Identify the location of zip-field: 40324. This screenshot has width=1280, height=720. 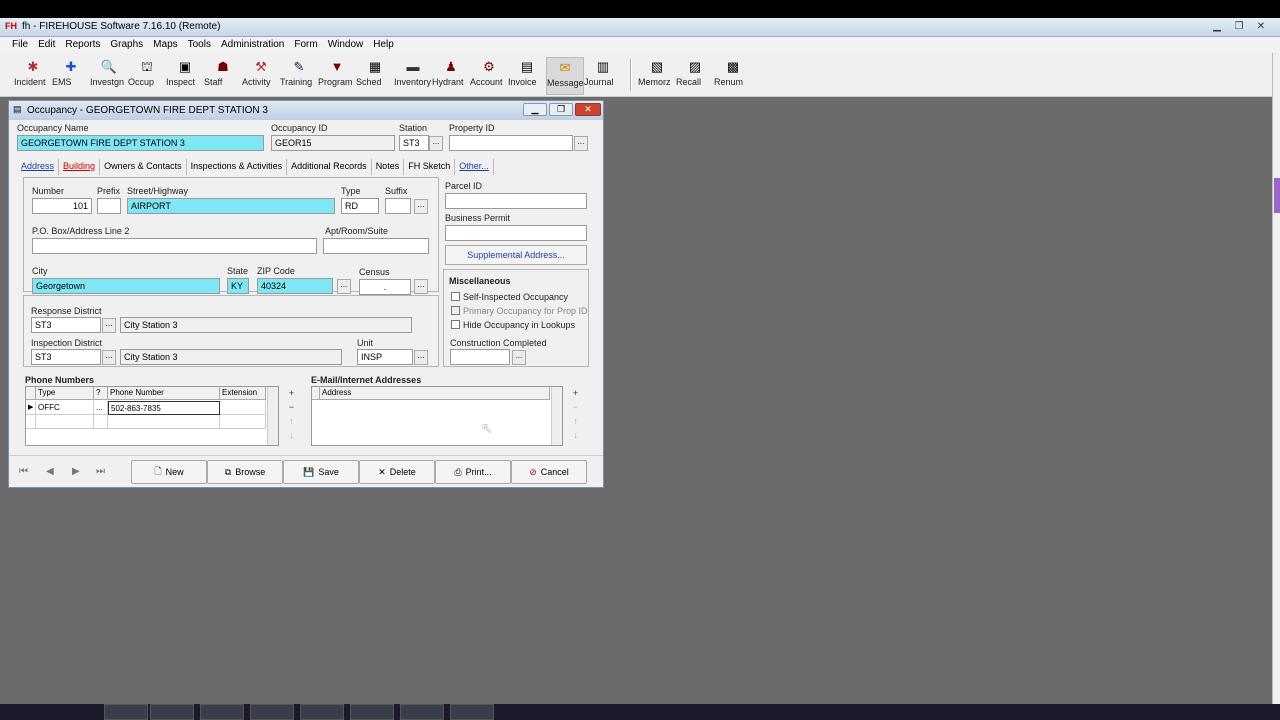
(295, 286).